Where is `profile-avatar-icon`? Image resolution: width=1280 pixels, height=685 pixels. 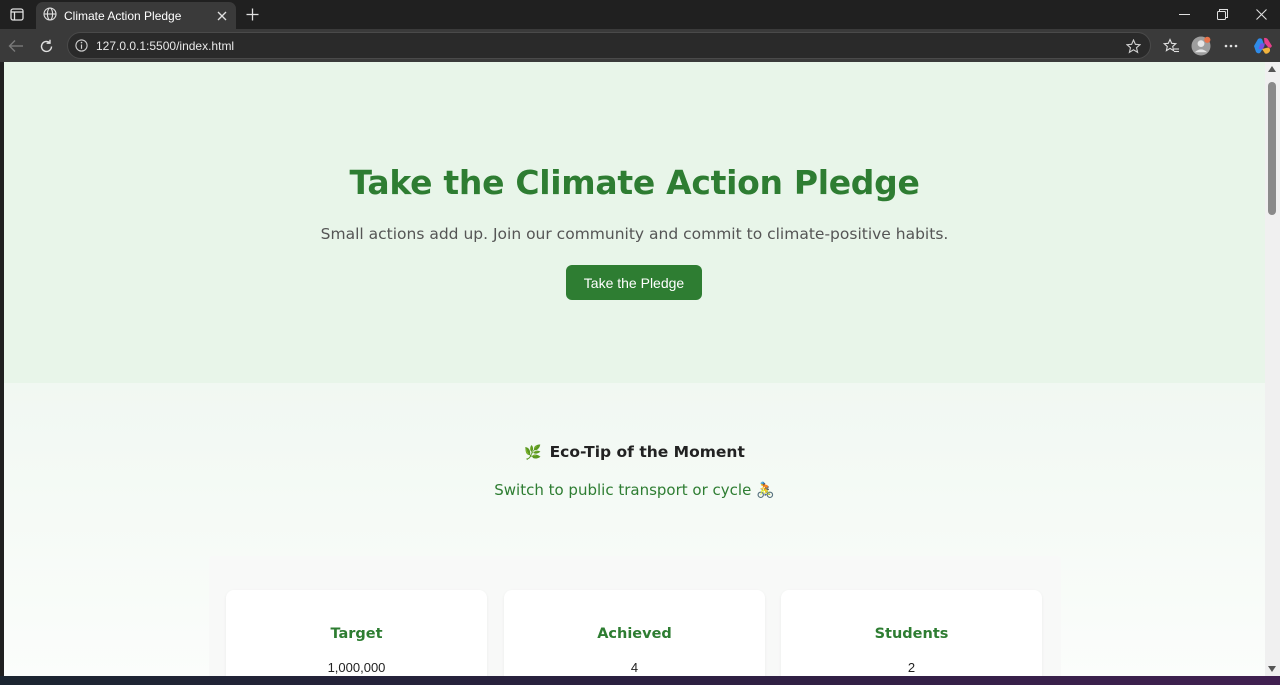
profile-avatar-icon is located at coordinates (1201, 46).